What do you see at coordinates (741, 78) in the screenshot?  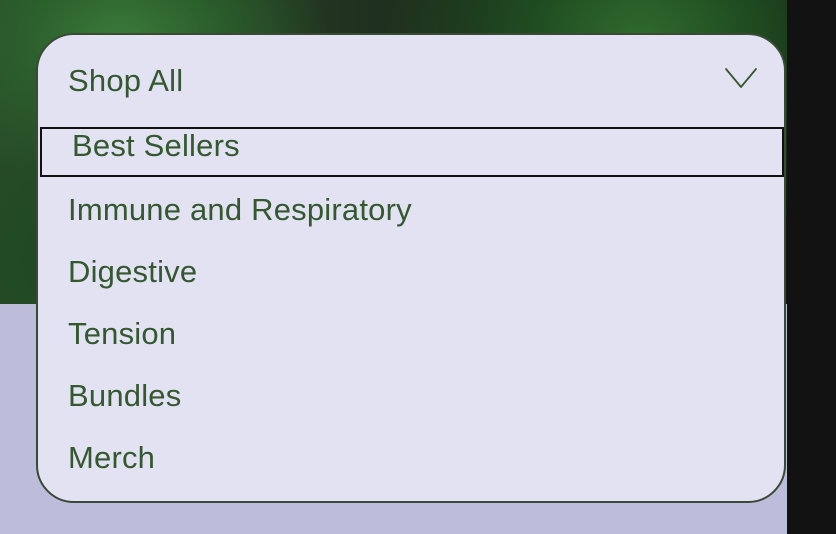 I see `chevron-down-icon` at bounding box center [741, 78].